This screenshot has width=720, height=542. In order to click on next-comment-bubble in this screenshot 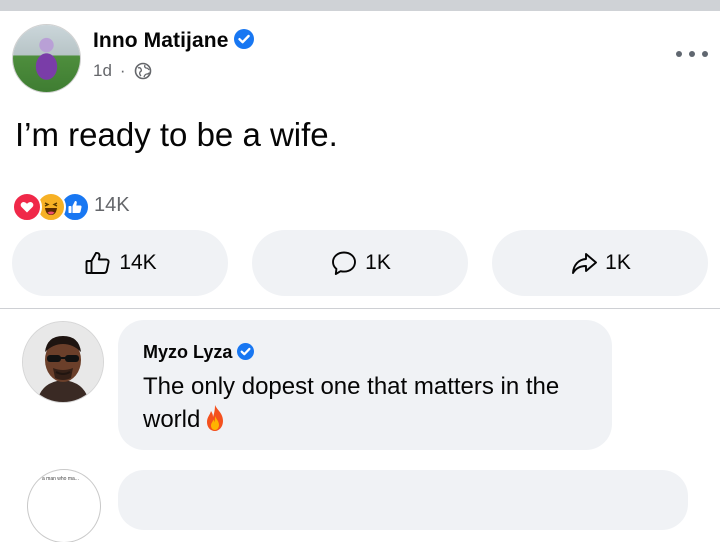, I will do `click(403, 500)`.